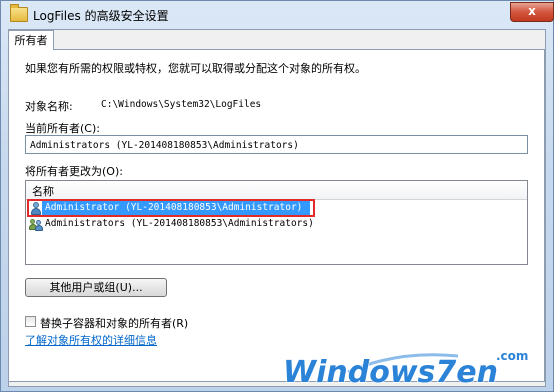  I want to click on help-link: 了解对象所有权的详细信息, so click(91, 340).